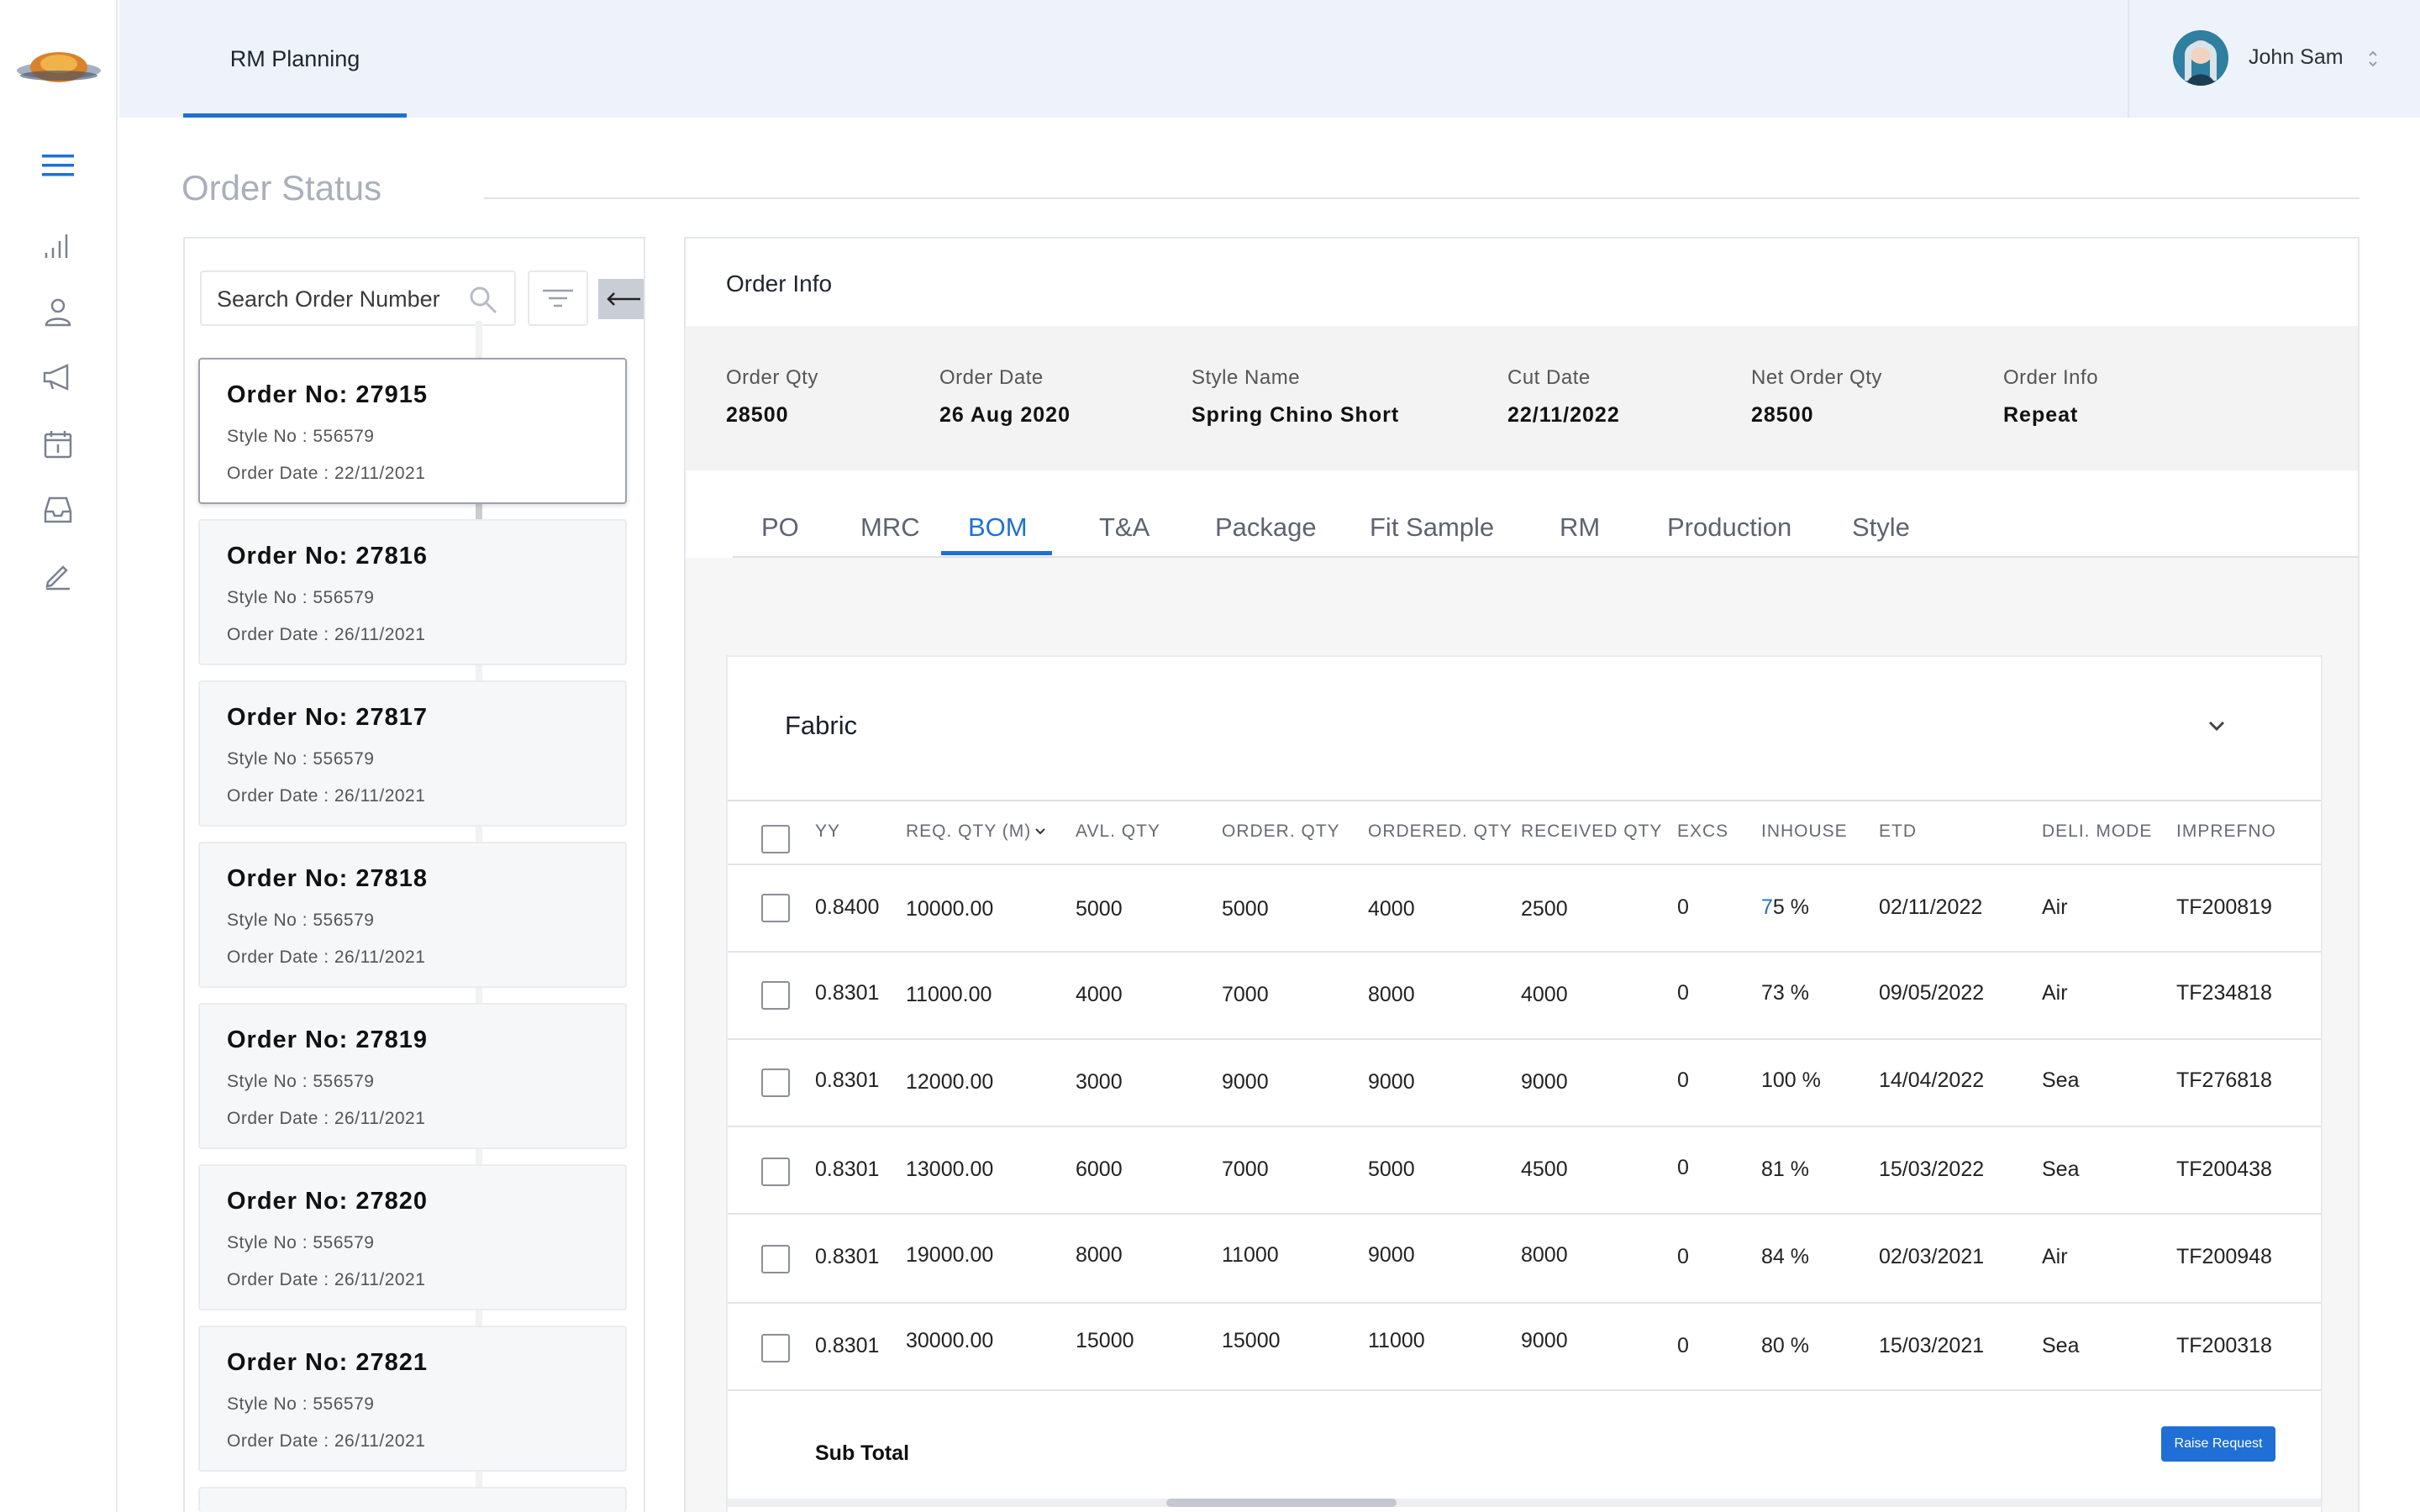  What do you see at coordinates (343, 299) in the screenshot?
I see `search-input` at bounding box center [343, 299].